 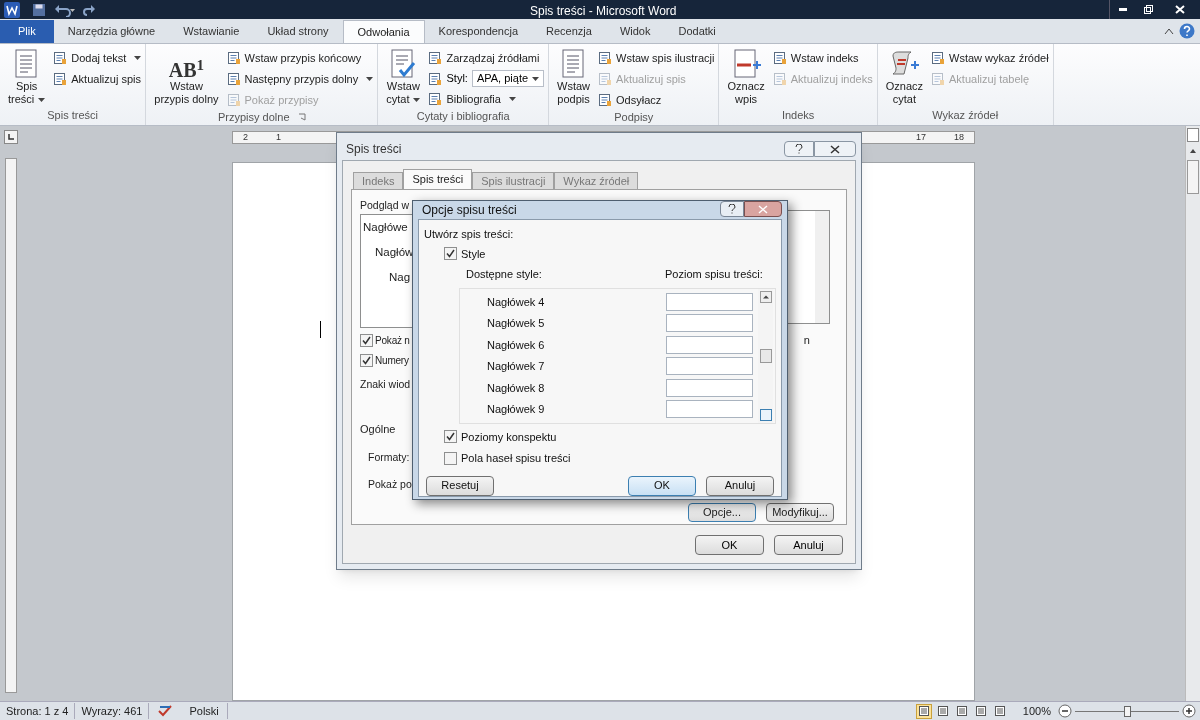 I want to click on ribbon-tab: Widok, so click(x=635, y=31).